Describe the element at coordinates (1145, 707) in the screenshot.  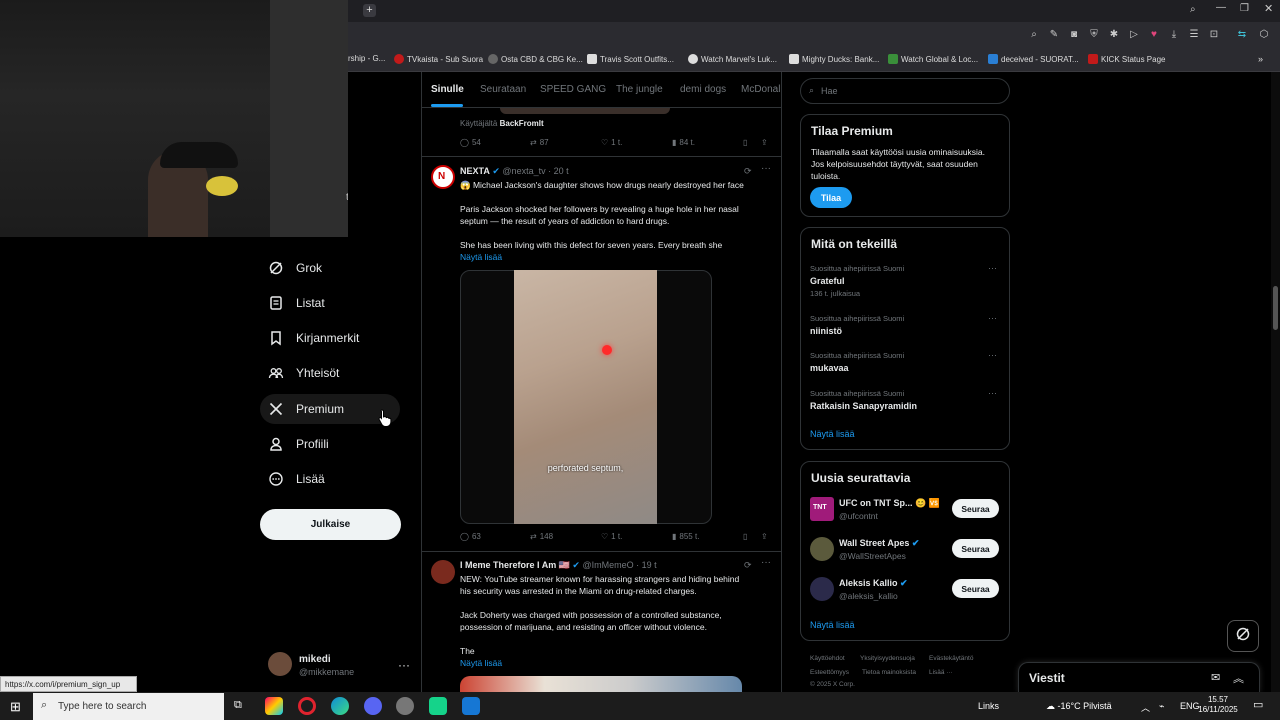
I see `tray-overflow-icon: ︿` at that location.